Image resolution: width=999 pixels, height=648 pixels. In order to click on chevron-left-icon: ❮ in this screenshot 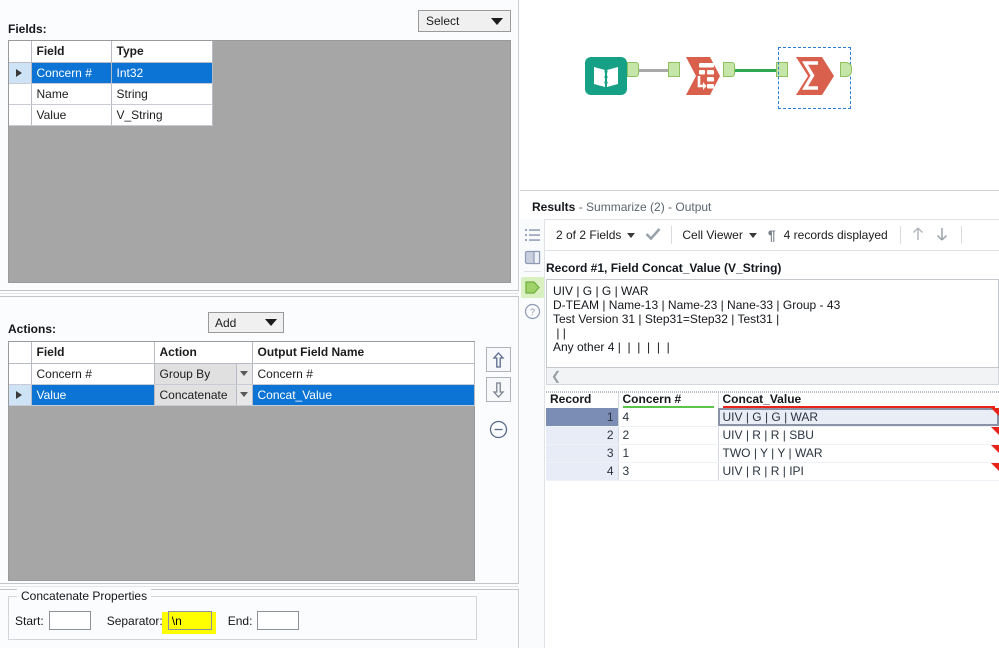, I will do `click(556, 376)`.